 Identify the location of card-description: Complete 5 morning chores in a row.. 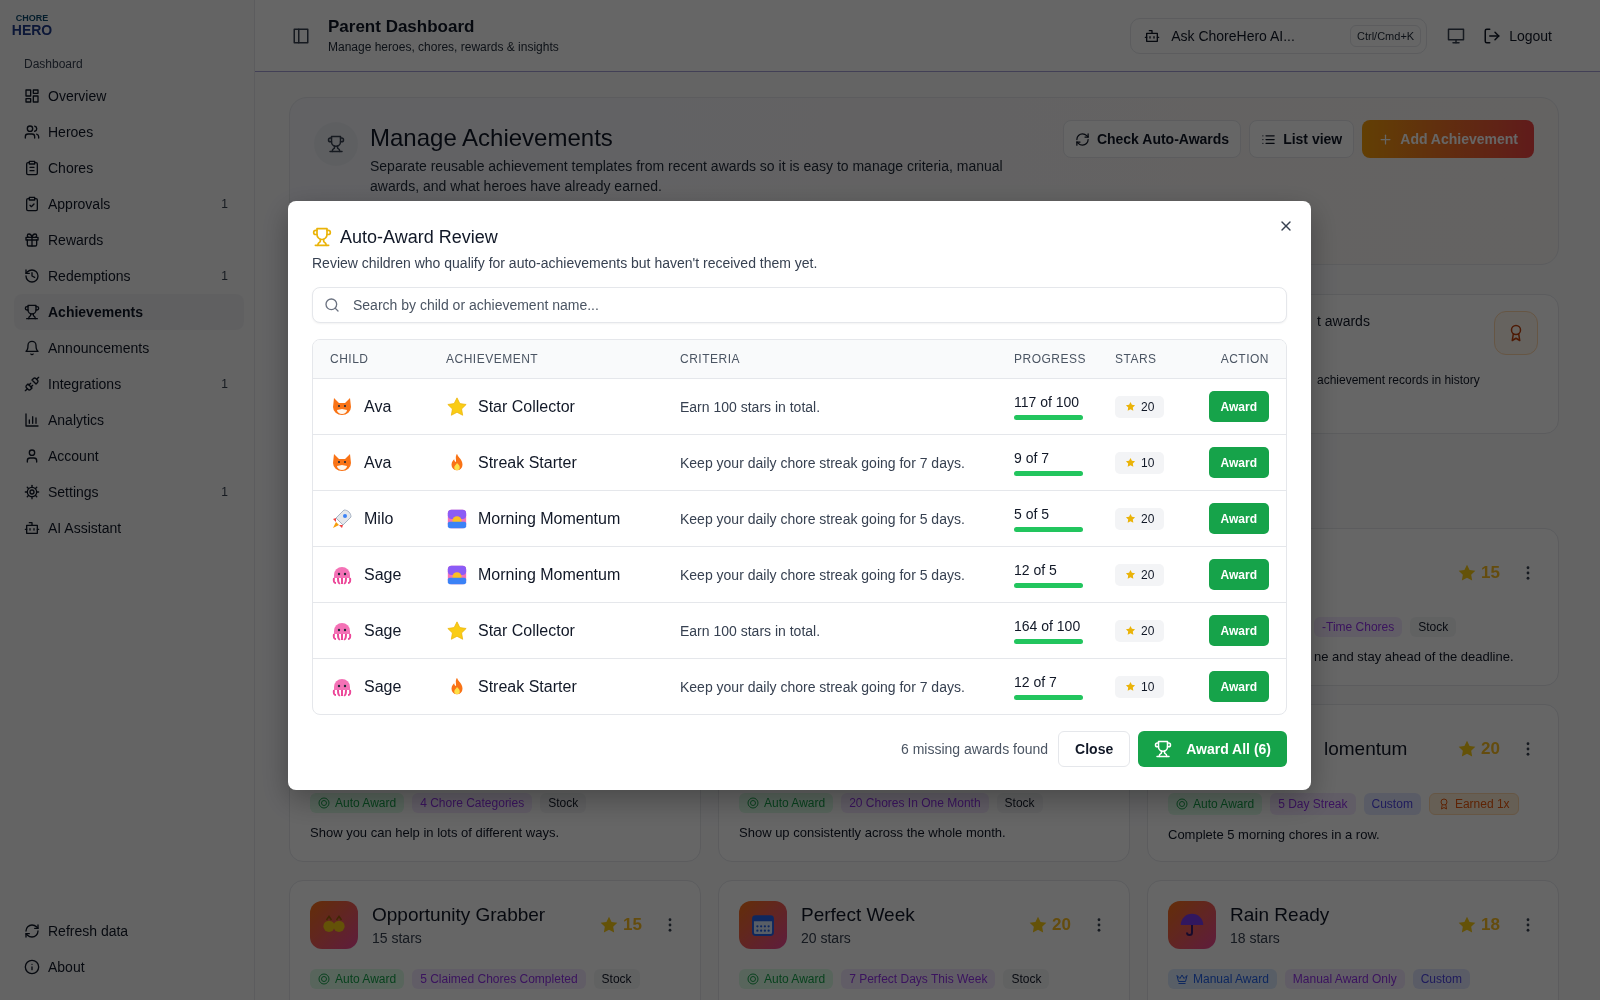
(1274, 834).